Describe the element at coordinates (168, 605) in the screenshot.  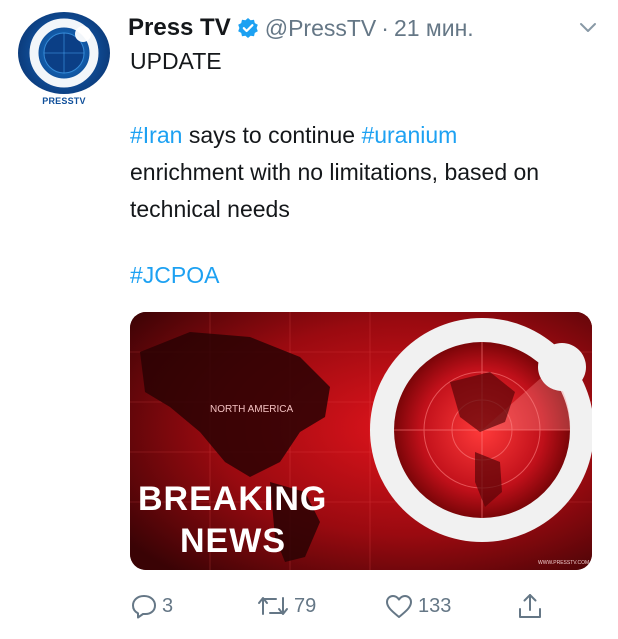
I see `reply-count: 3` at that location.